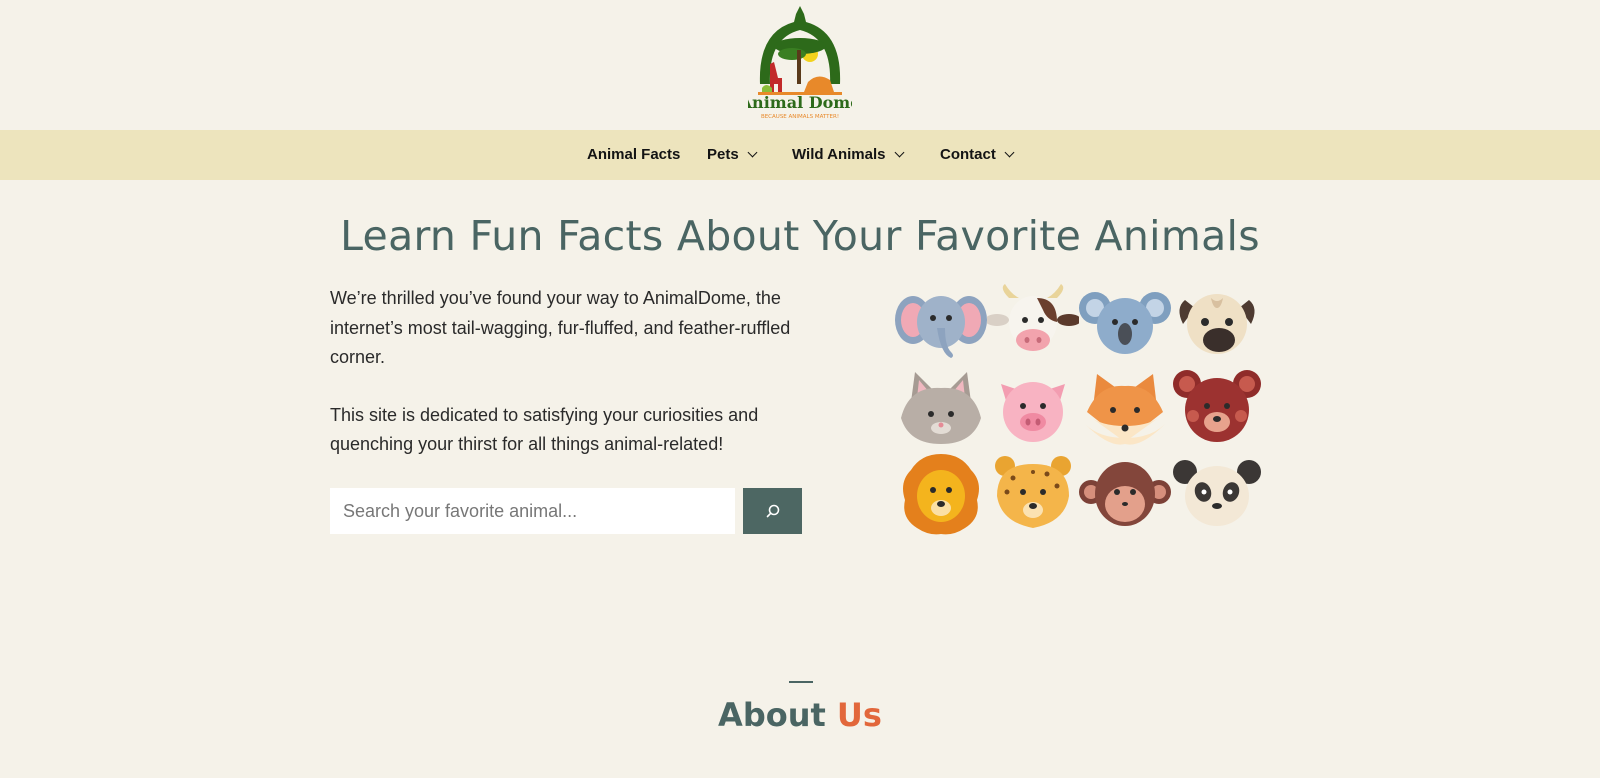 The width and height of the screenshot is (1600, 778). I want to click on about-heading: About Us, so click(800, 715).